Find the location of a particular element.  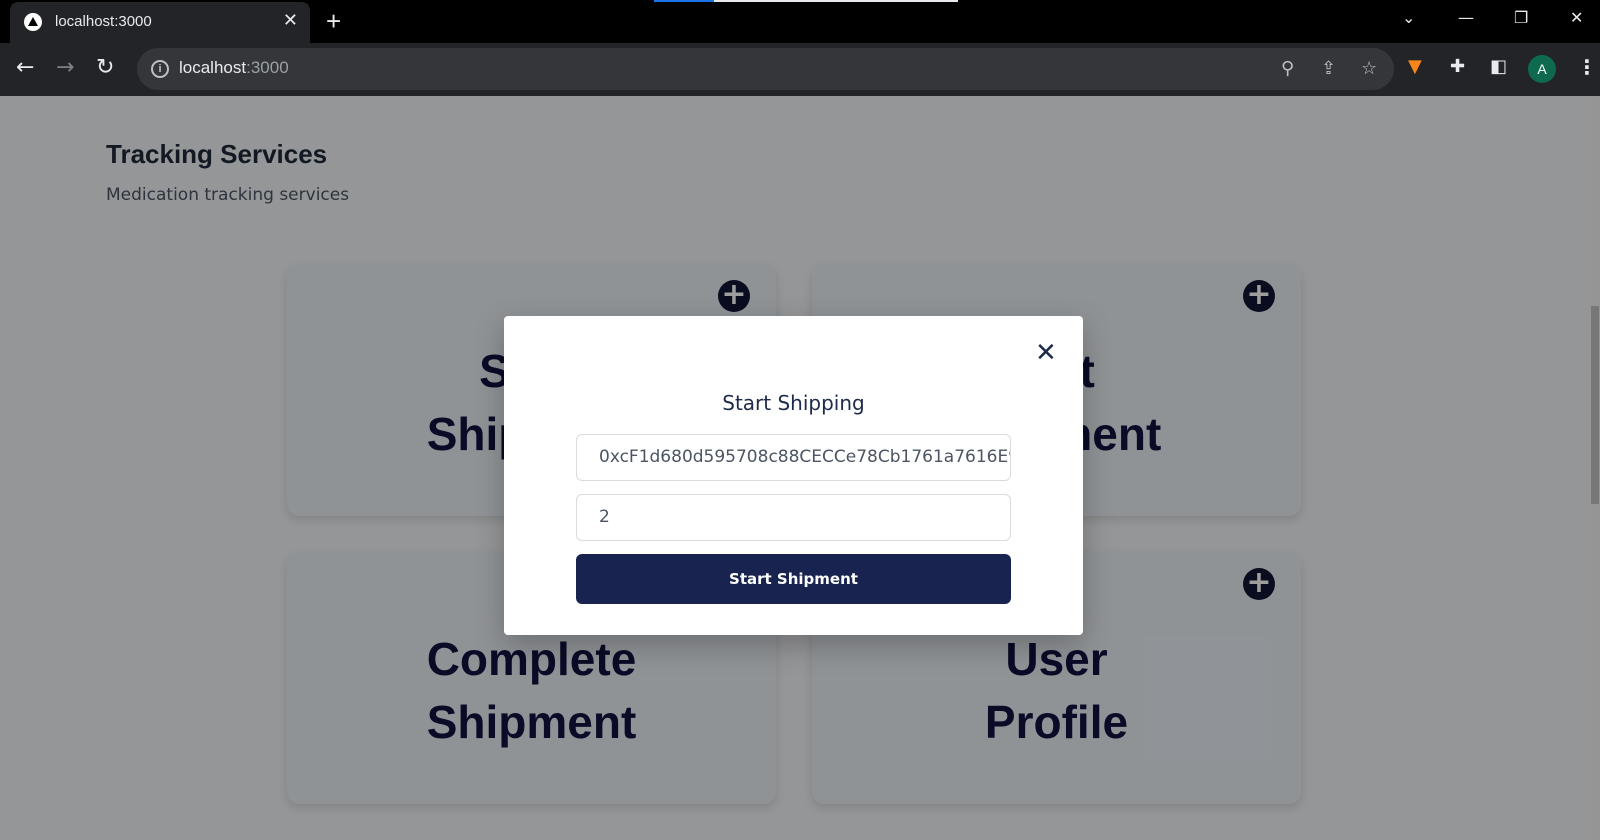

tab-close-icon: ✕ is located at coordinates (290, 20).